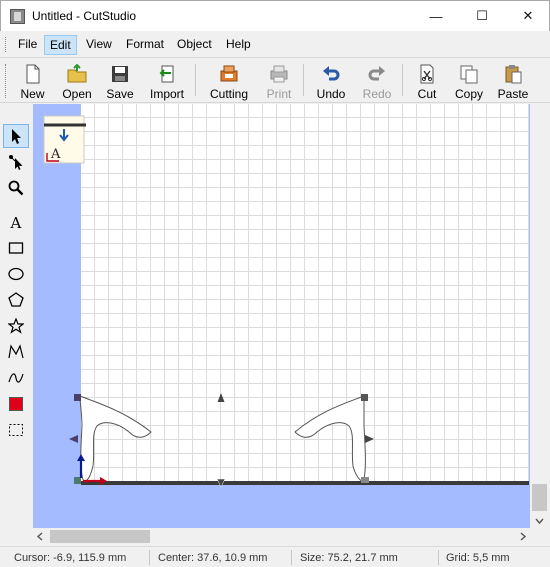  Describe the element at coordinates (279, 94) in the screenshot. I see `print-label: Print` at that location.